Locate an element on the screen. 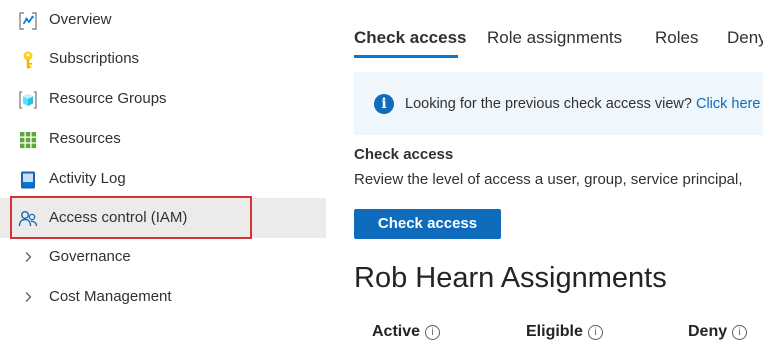  sidebar-item-cost-management: Cost Management is located at coordinates (163, 297).